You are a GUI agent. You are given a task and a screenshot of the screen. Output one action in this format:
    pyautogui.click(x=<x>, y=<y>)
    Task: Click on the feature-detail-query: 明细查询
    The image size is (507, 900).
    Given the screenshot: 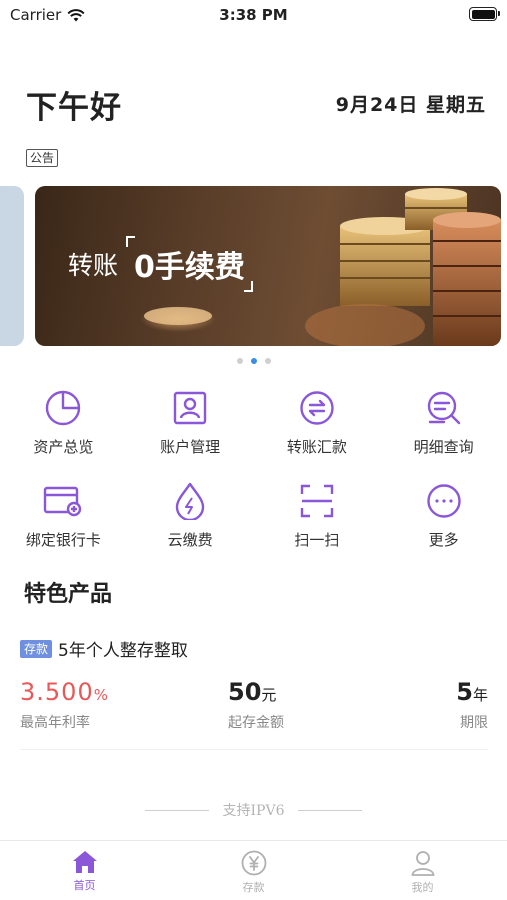 What is the action you would take?
    pyautogui.click(x=443, y=434)
    